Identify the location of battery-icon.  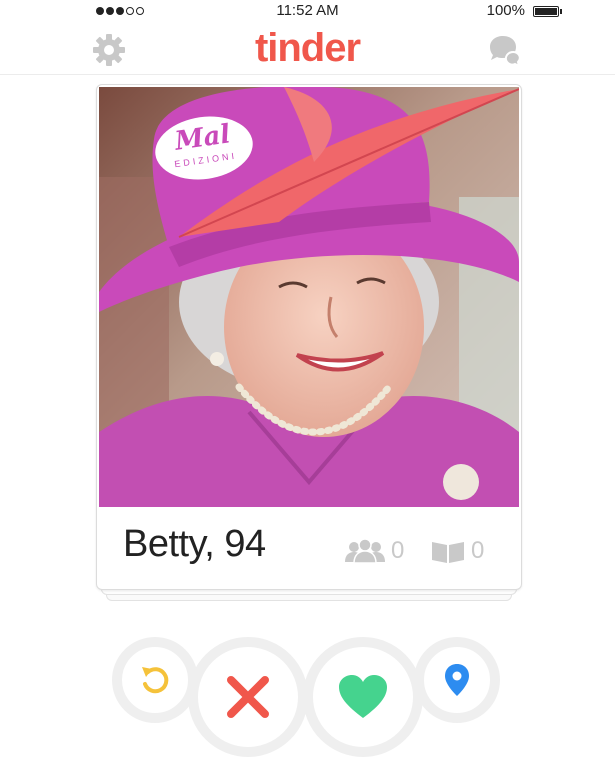
(547, 11).